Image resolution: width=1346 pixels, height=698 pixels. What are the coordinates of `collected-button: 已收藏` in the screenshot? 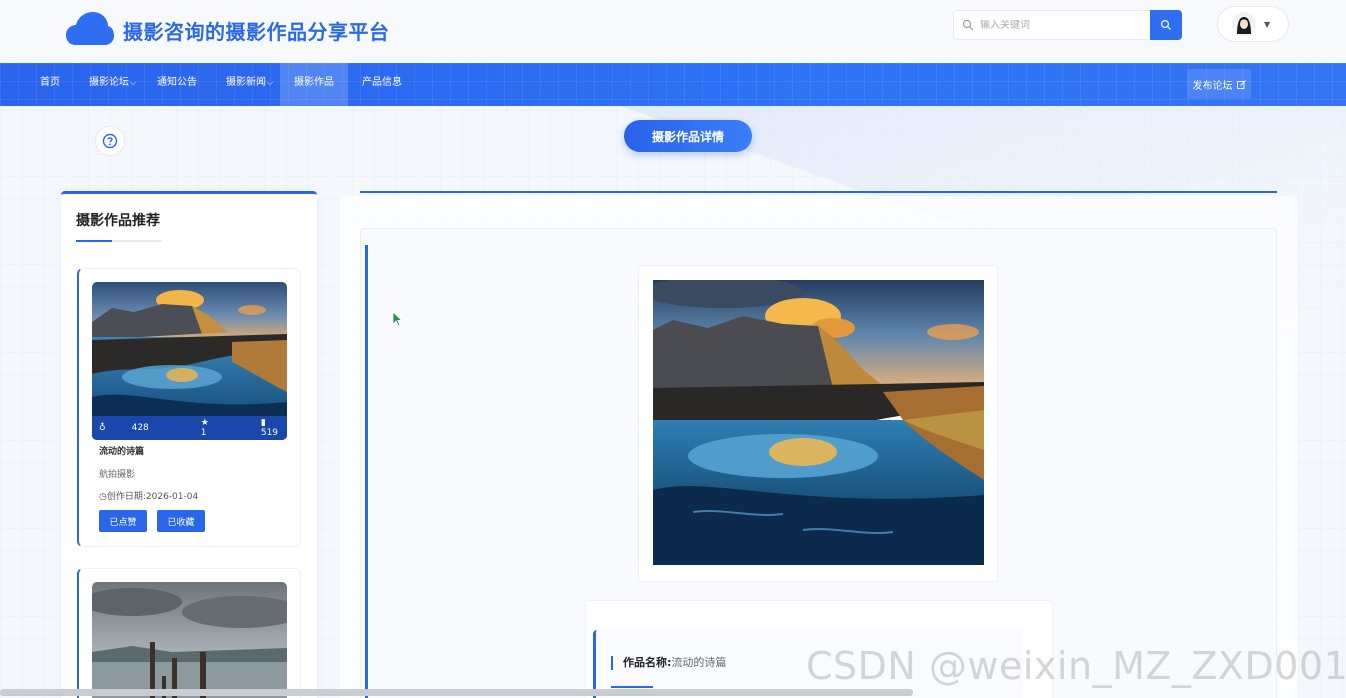 It's located at (181, 521).